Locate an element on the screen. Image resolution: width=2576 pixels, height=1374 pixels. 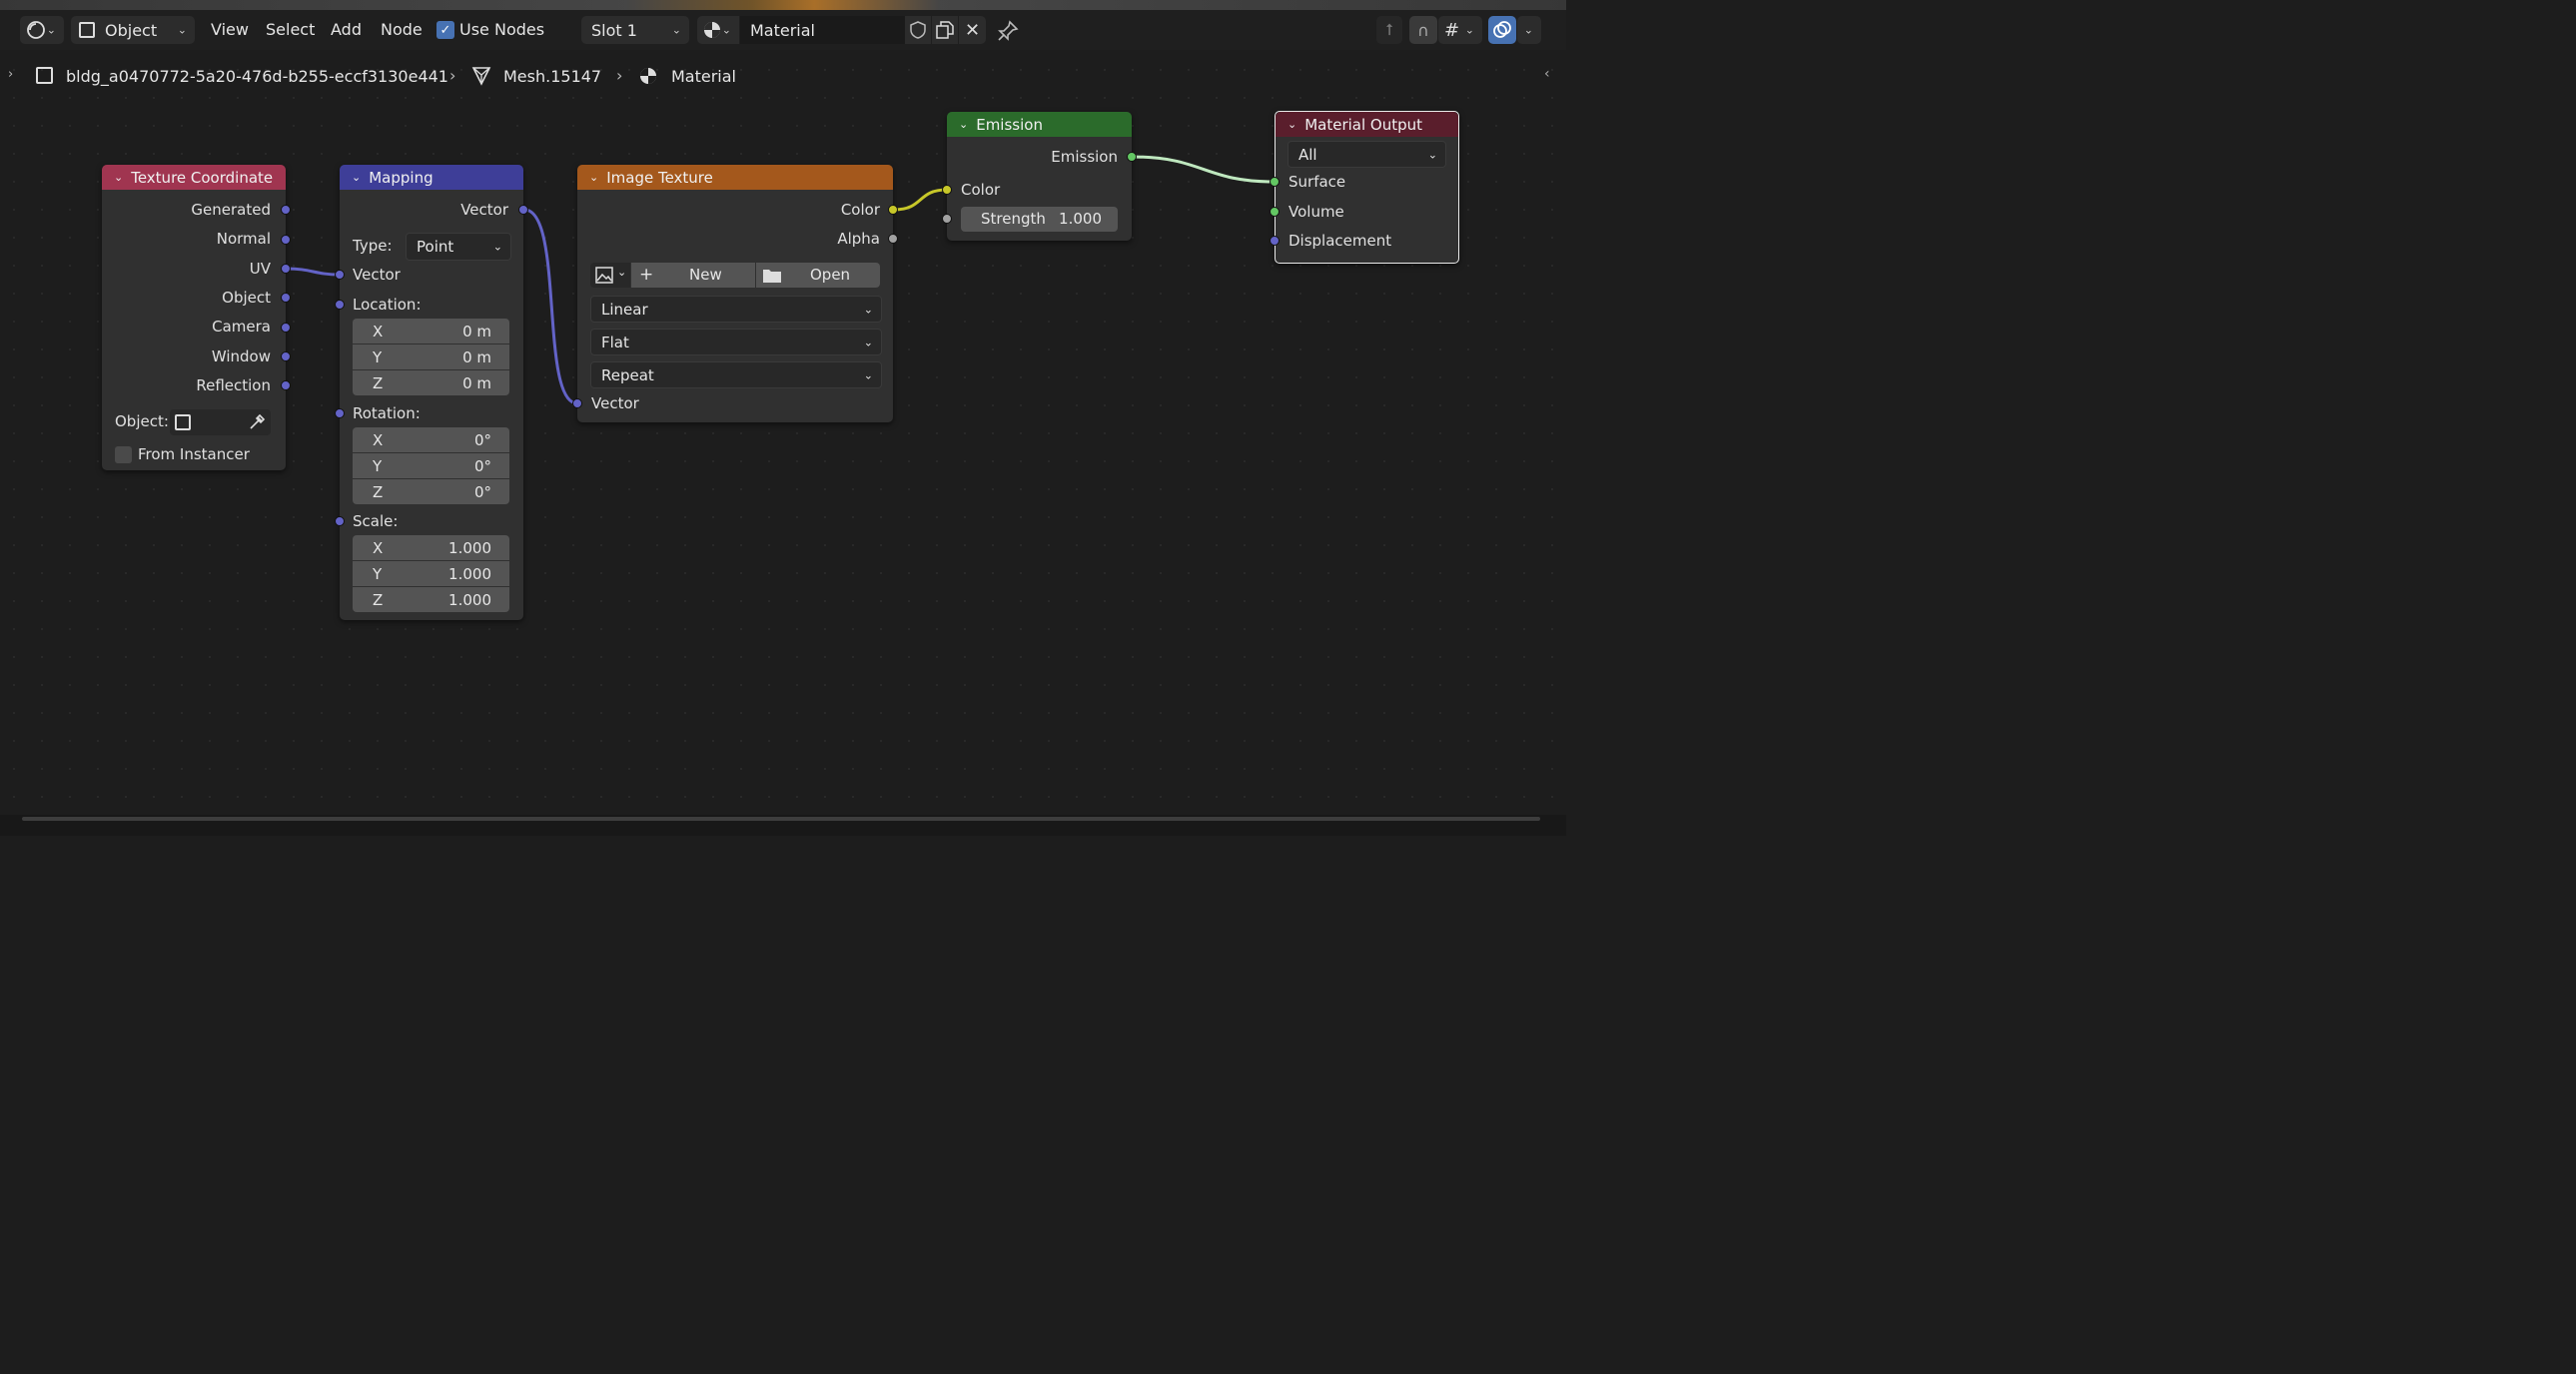
object-mode-dropdown: Object ⌄ is located at coordinates (133, 30).